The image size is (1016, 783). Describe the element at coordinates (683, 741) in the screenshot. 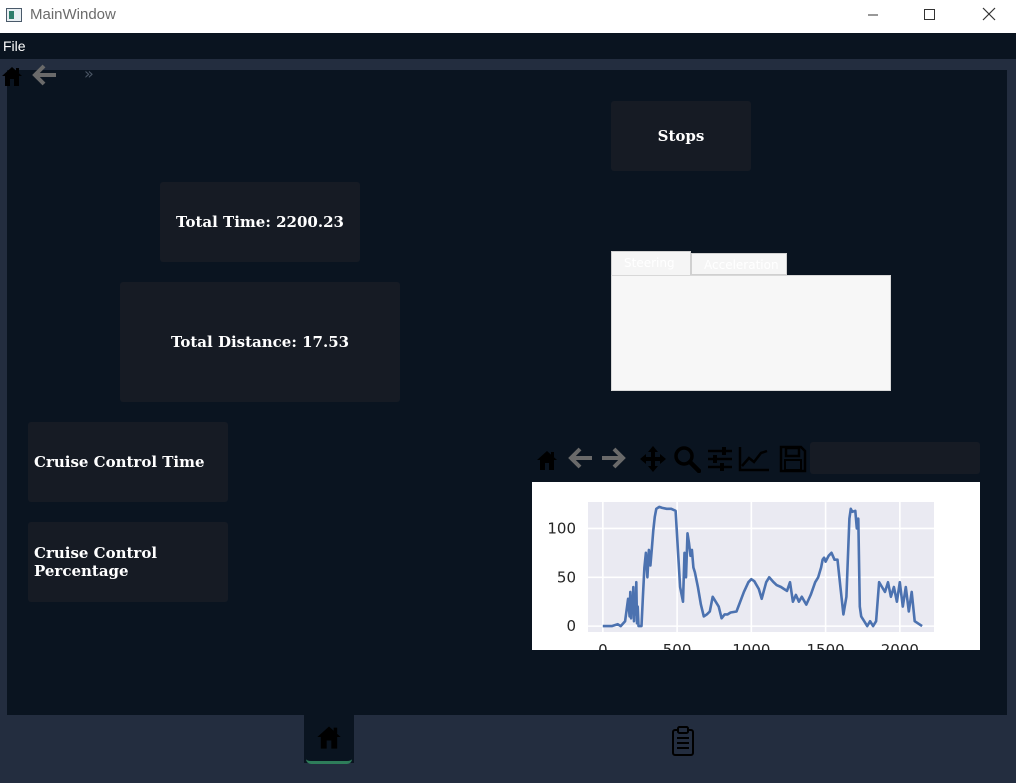

I see `clipboard-icon` at that location.